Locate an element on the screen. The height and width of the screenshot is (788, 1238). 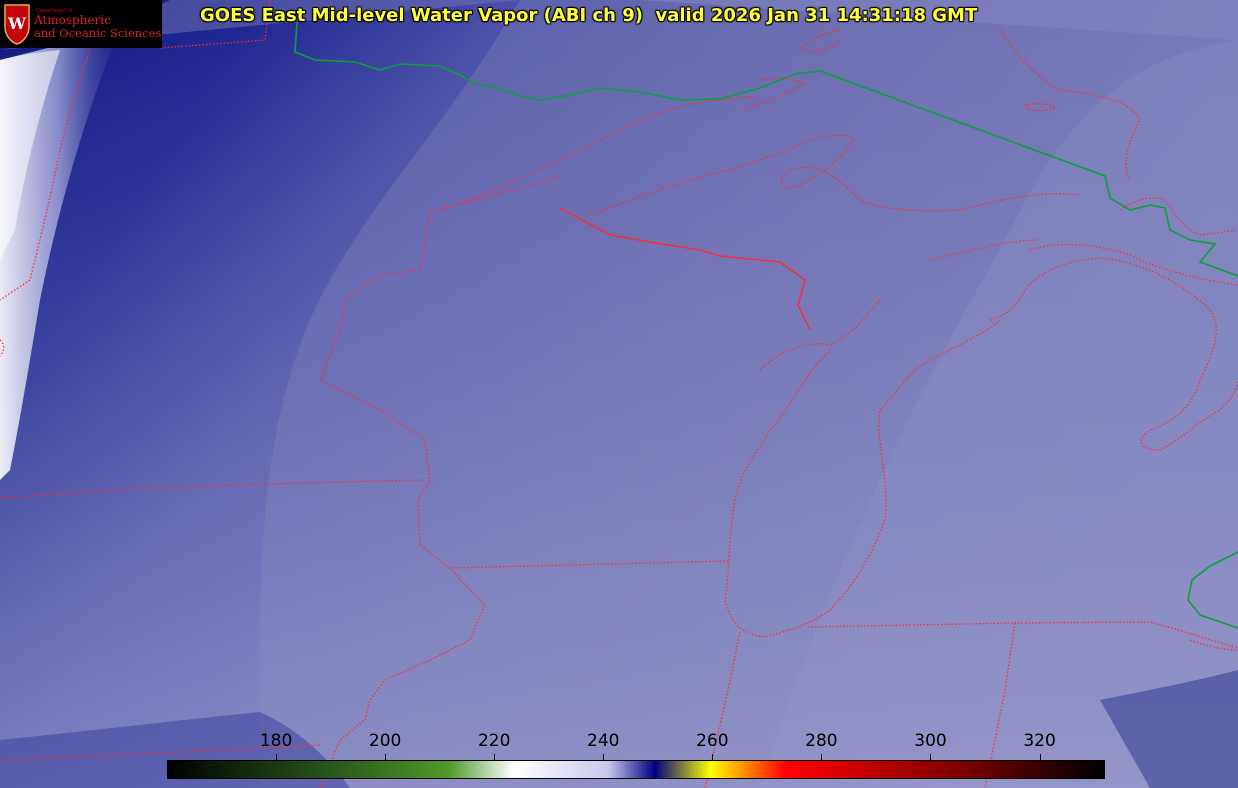
seal-letter: W is located at coordinates (17, 23).